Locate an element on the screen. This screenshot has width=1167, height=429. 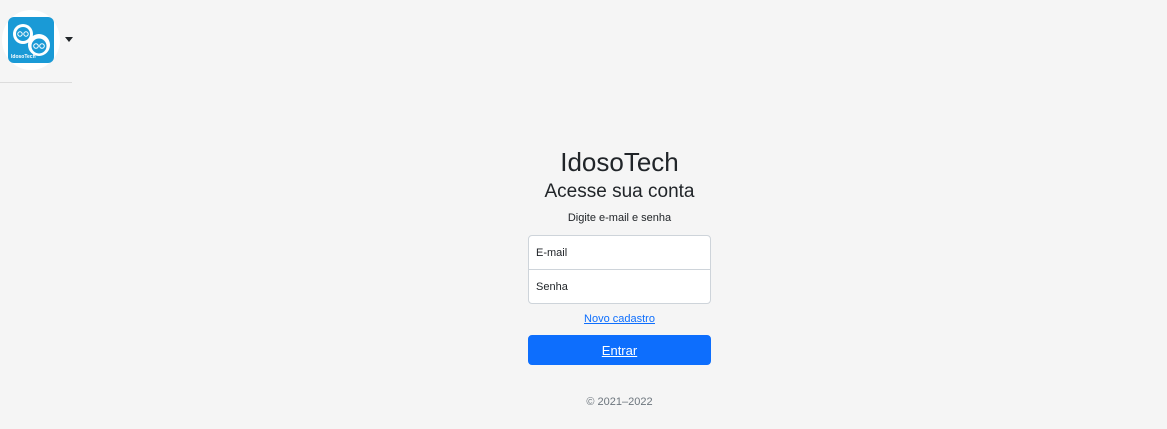
top-navbar: IdosoTech is located at coordinates (36, 41).